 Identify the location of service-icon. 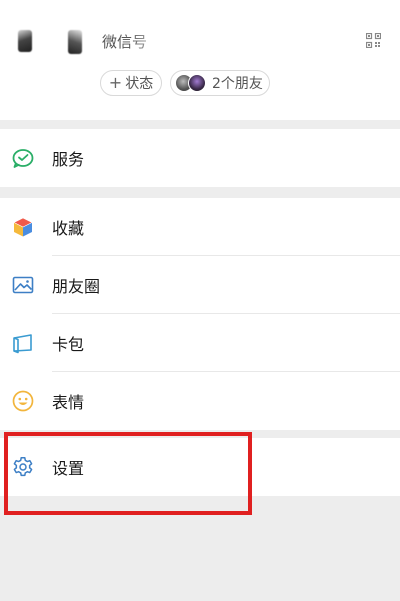
(23, 158).